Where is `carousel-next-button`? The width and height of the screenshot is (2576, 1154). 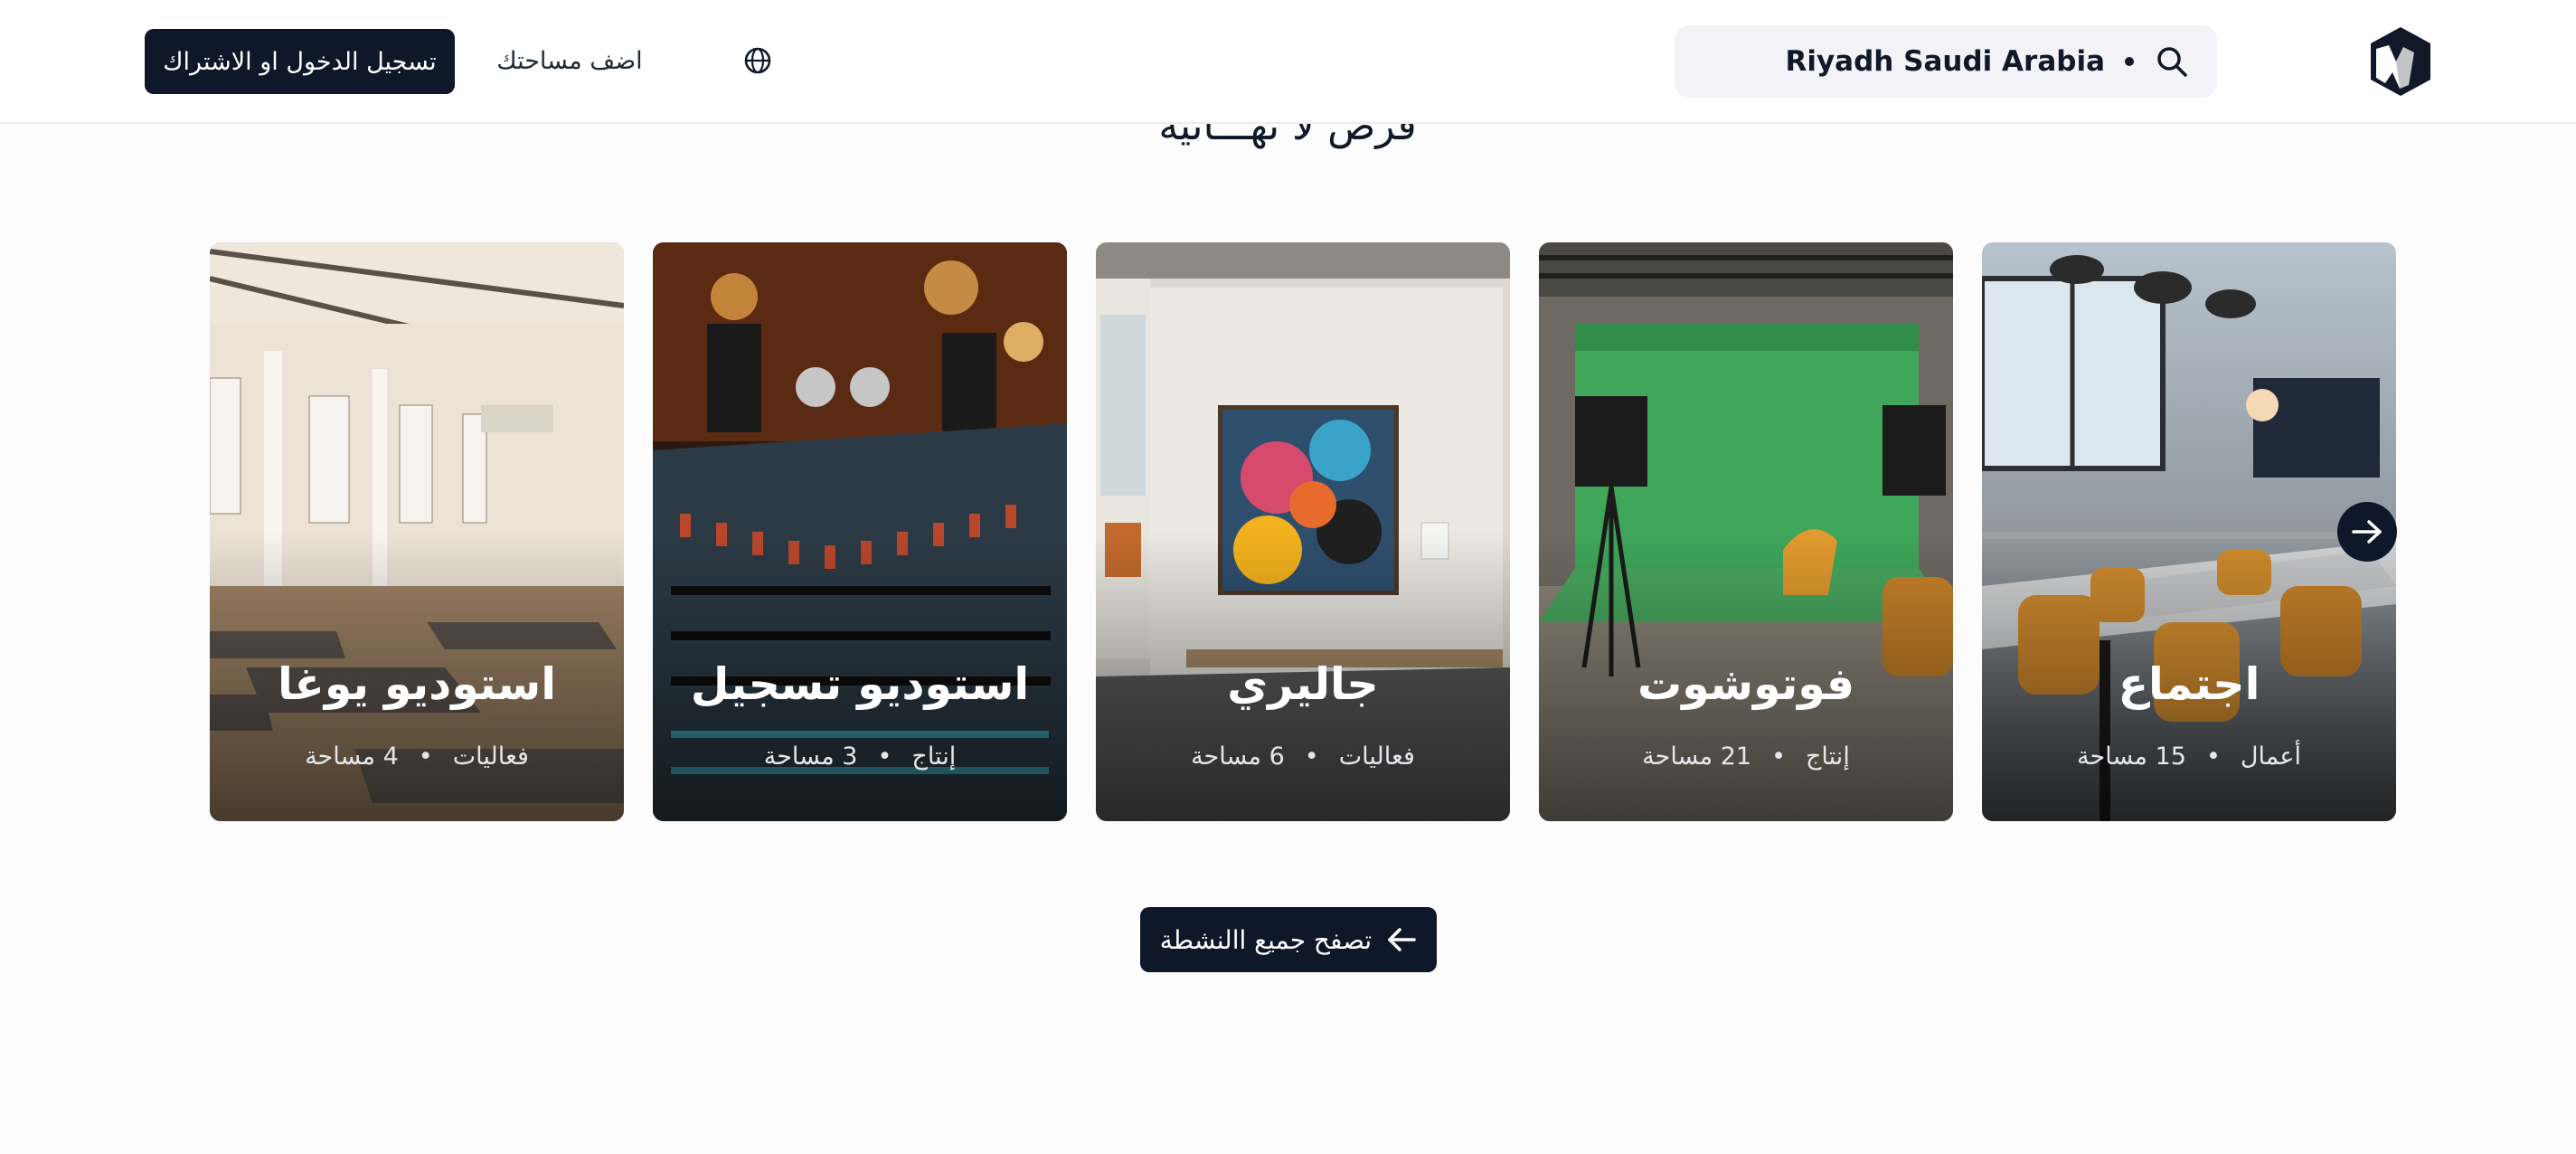 carousel-next-button is located at coordinates (2367, 532).